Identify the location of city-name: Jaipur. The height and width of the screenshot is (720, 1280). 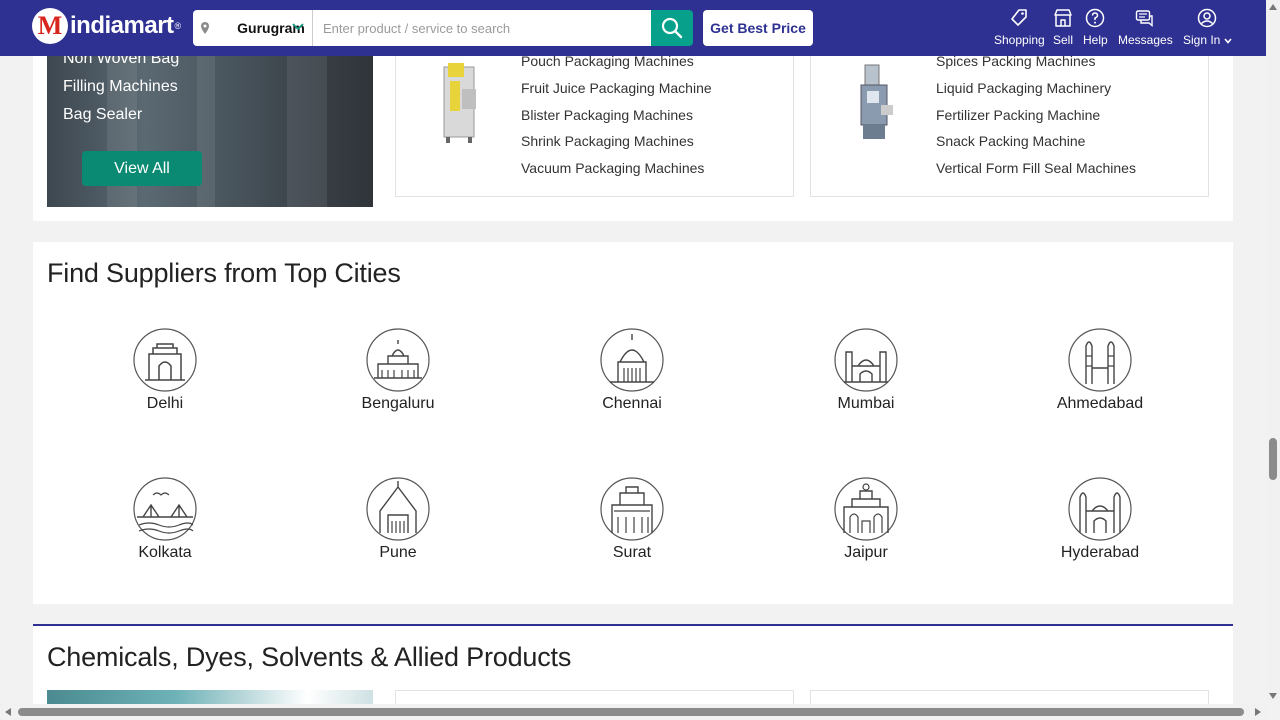
(866, 552).